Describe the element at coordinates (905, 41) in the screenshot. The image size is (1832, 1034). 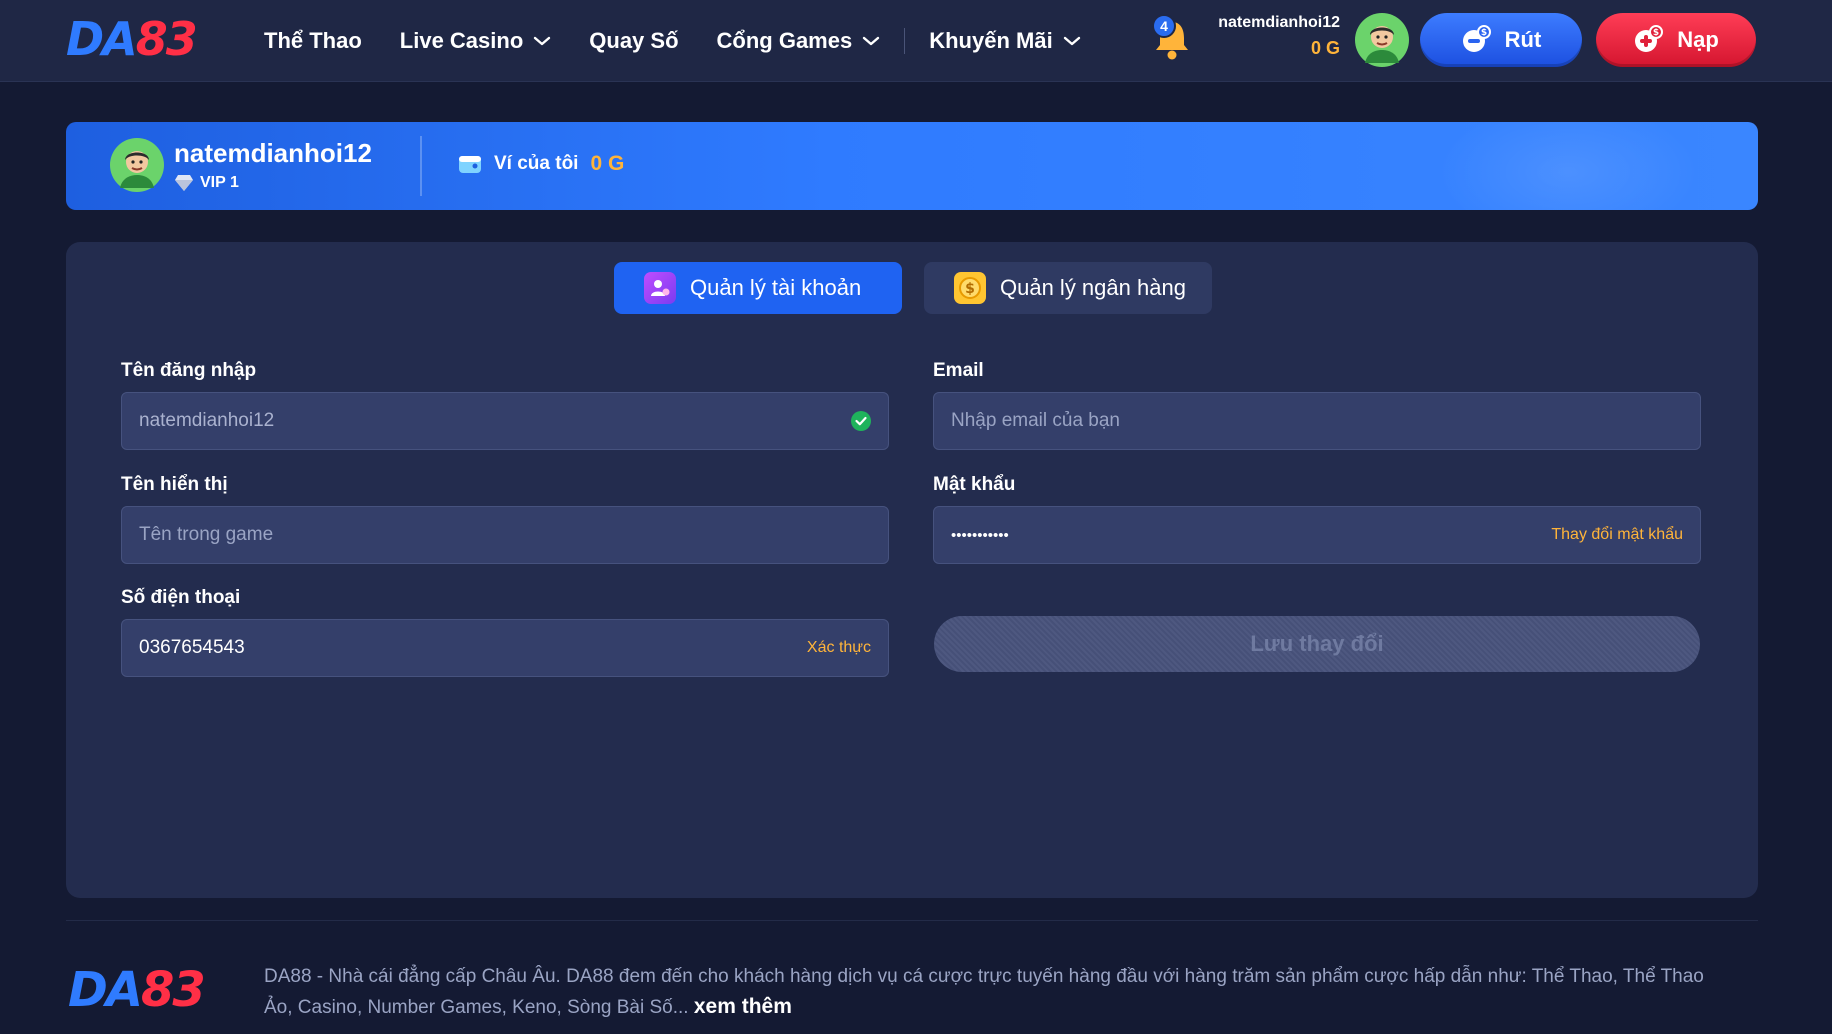
I see `nav-divider` at that location.